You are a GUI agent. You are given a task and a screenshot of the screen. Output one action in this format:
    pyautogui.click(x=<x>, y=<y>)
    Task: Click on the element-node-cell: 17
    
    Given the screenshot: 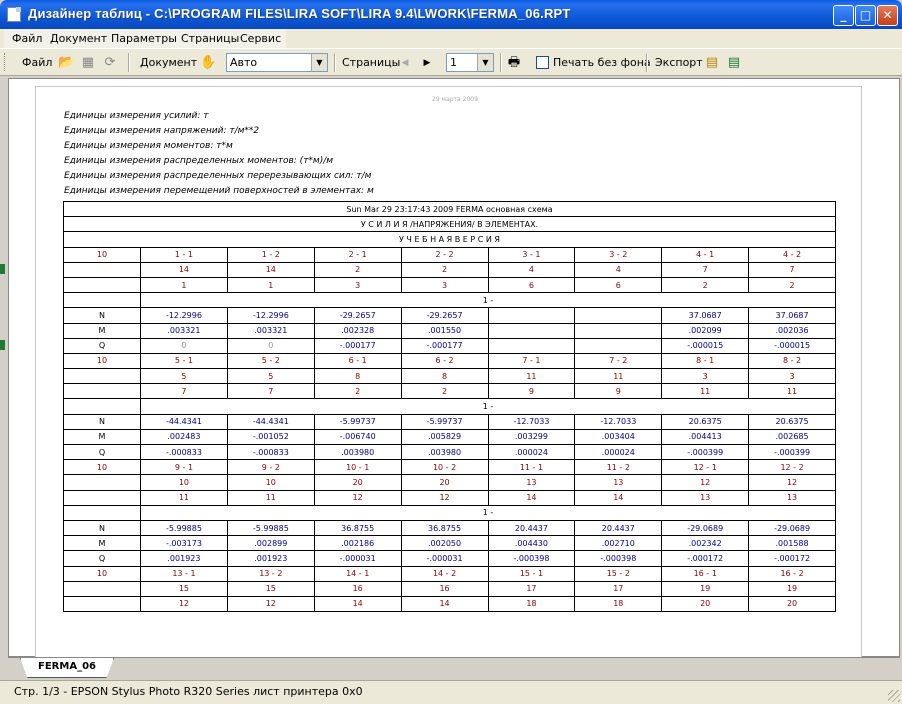 What is the action you would take?
    pyautogui.click(x=531, y=588)
    